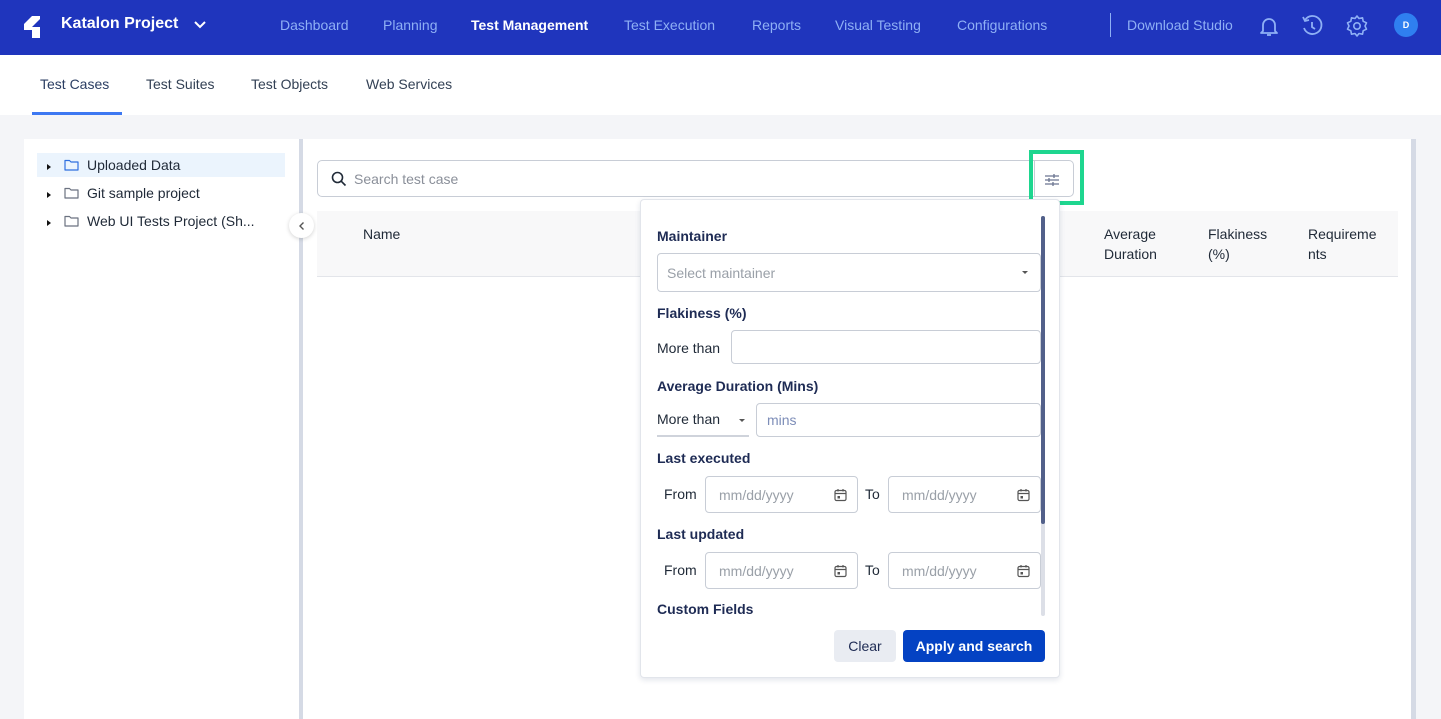  Describe the element at coordinates (1180, 25) in the screenshot. I see `download-studio-link: Download Studio` at that location.